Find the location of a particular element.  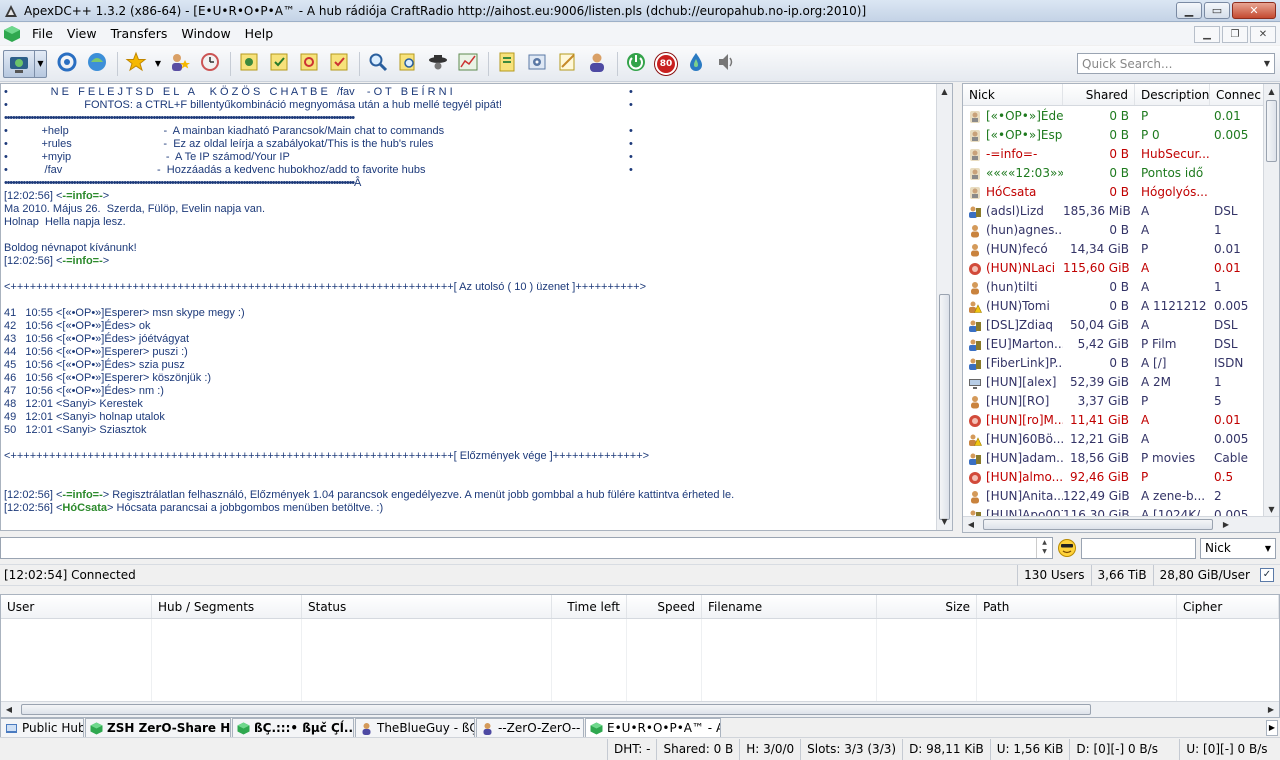

network-stats-button is located at coordinates (468, 64).